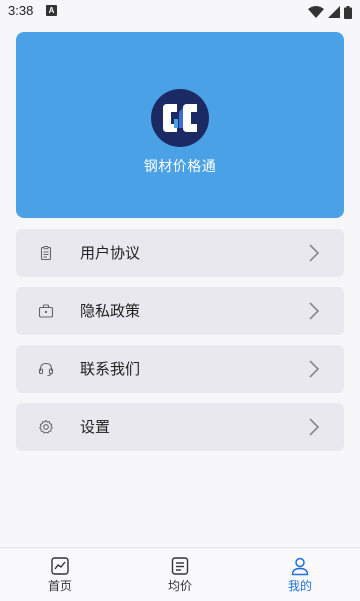  Describe the element at coordinates (180, 427) in the screenshot. I see `menu-item-settings: 设置` at that location.